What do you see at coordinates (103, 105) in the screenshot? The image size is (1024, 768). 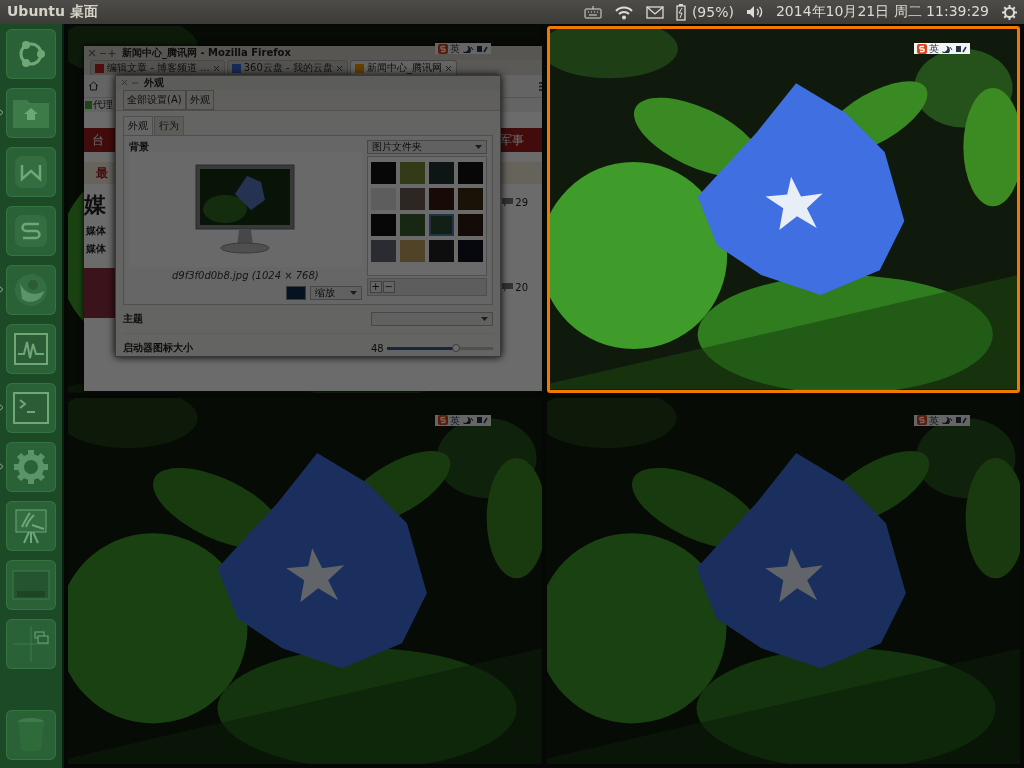 I see `bookmark-link: 代理` at bounding box center [103, 105].